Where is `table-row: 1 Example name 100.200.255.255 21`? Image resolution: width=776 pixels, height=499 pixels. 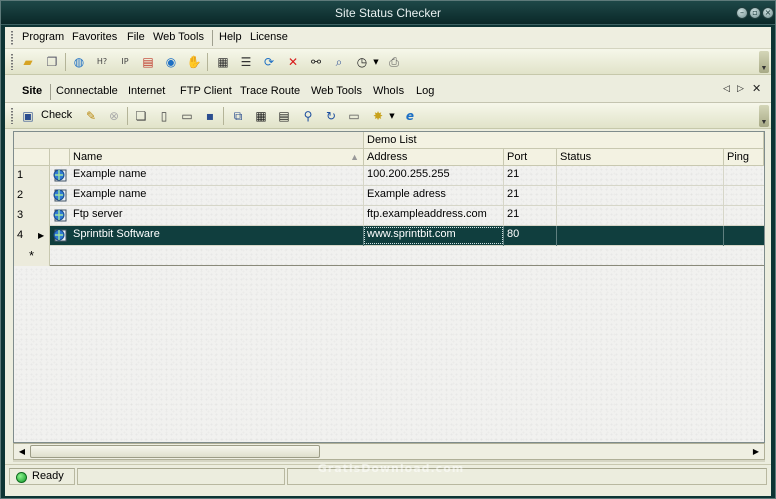
table-row: 1 Example name 100.200.255.255 21 is located at coordinates (389, 176).